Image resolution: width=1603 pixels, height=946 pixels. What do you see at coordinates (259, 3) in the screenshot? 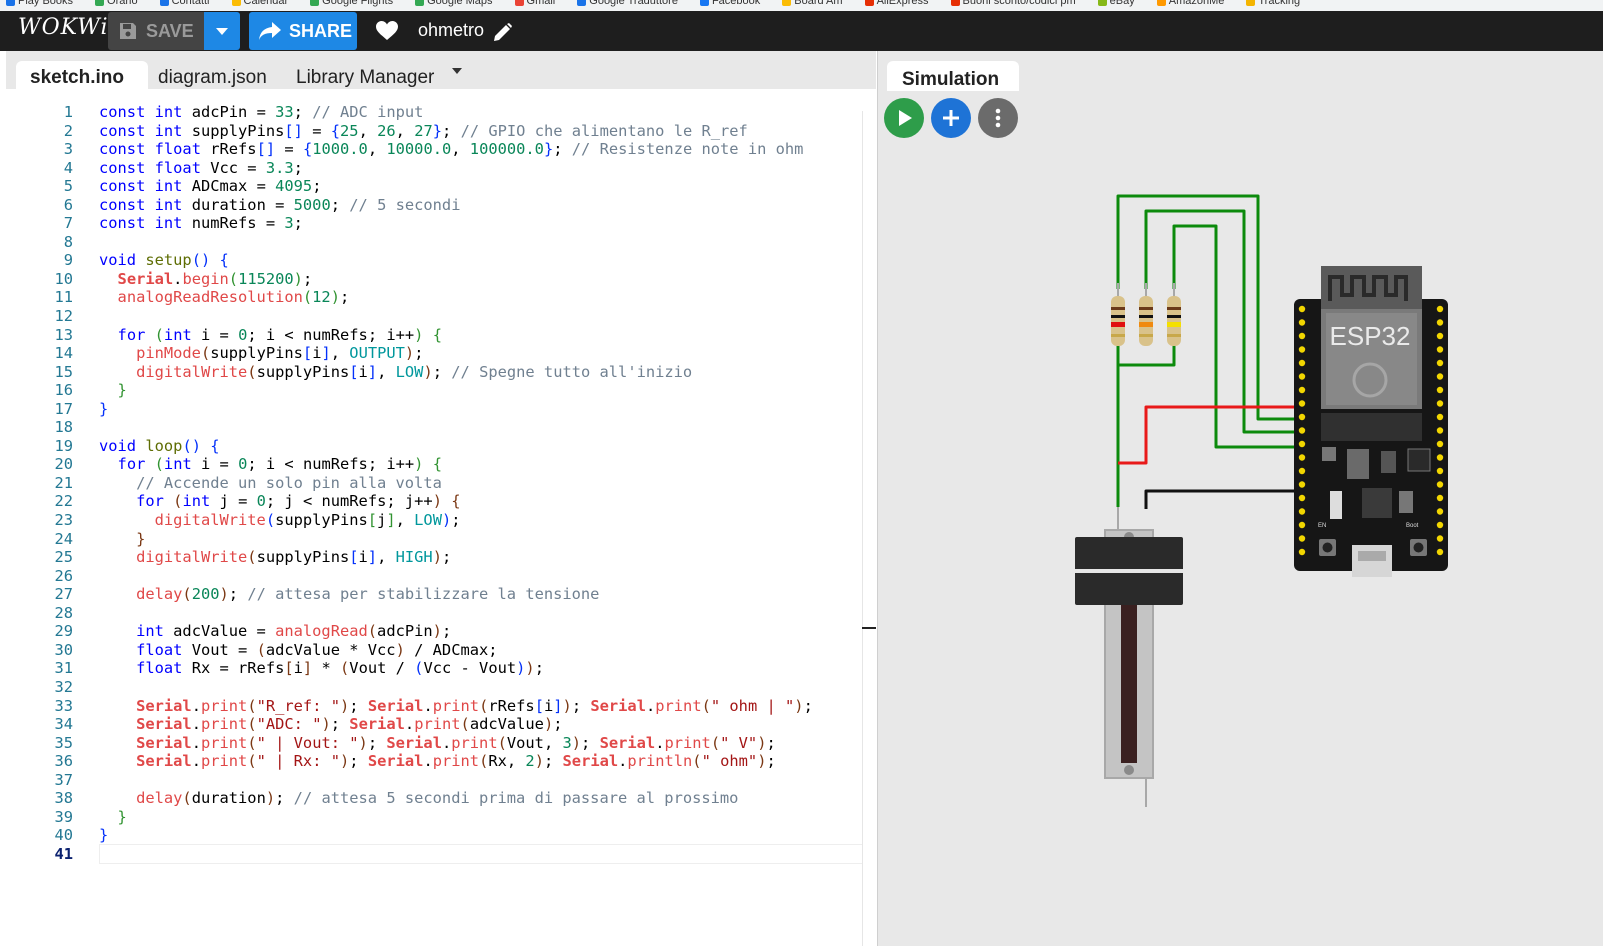
I see `bookmark-item: Calendar` at bounding box center [259, 3].